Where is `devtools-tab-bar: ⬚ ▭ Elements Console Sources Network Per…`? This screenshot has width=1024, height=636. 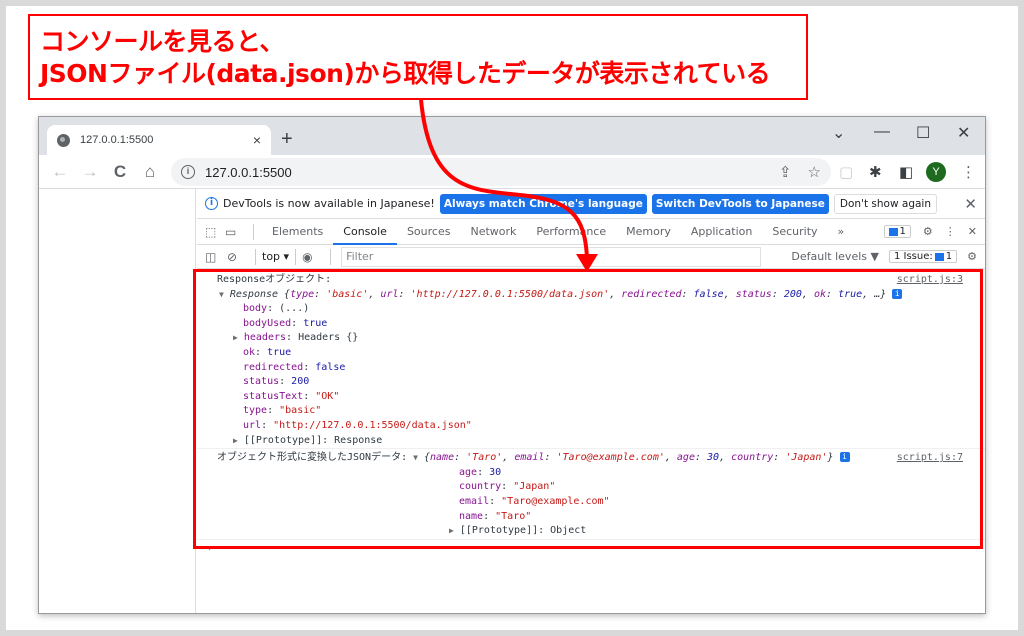
devtools-tab-bar: ⬚ ▭ Elements Console Sources Network Per… is located at coordinates (591, 232).